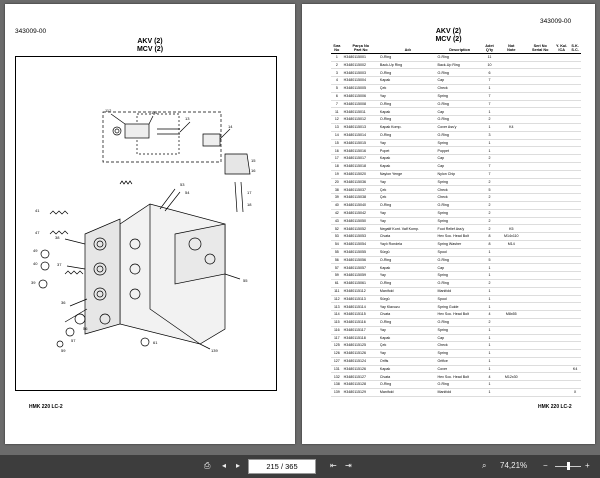  I want to click on cell-qty: 6, so click(489, 73).